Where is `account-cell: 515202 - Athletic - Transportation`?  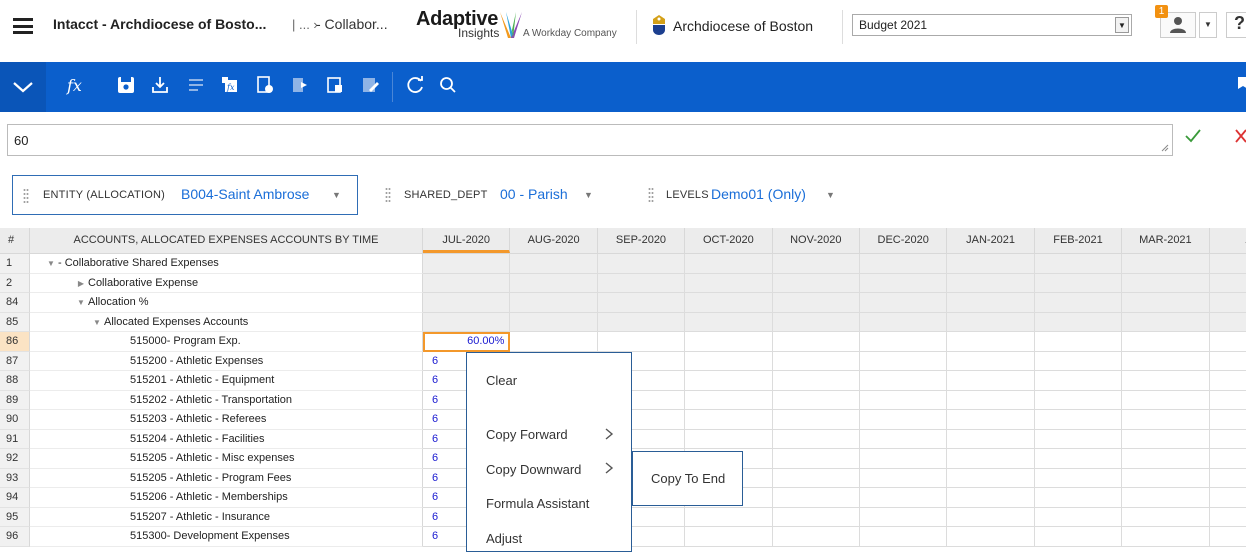
account-cell: 515202 - Athletic - Transportation is located at coordinates (226, 400).